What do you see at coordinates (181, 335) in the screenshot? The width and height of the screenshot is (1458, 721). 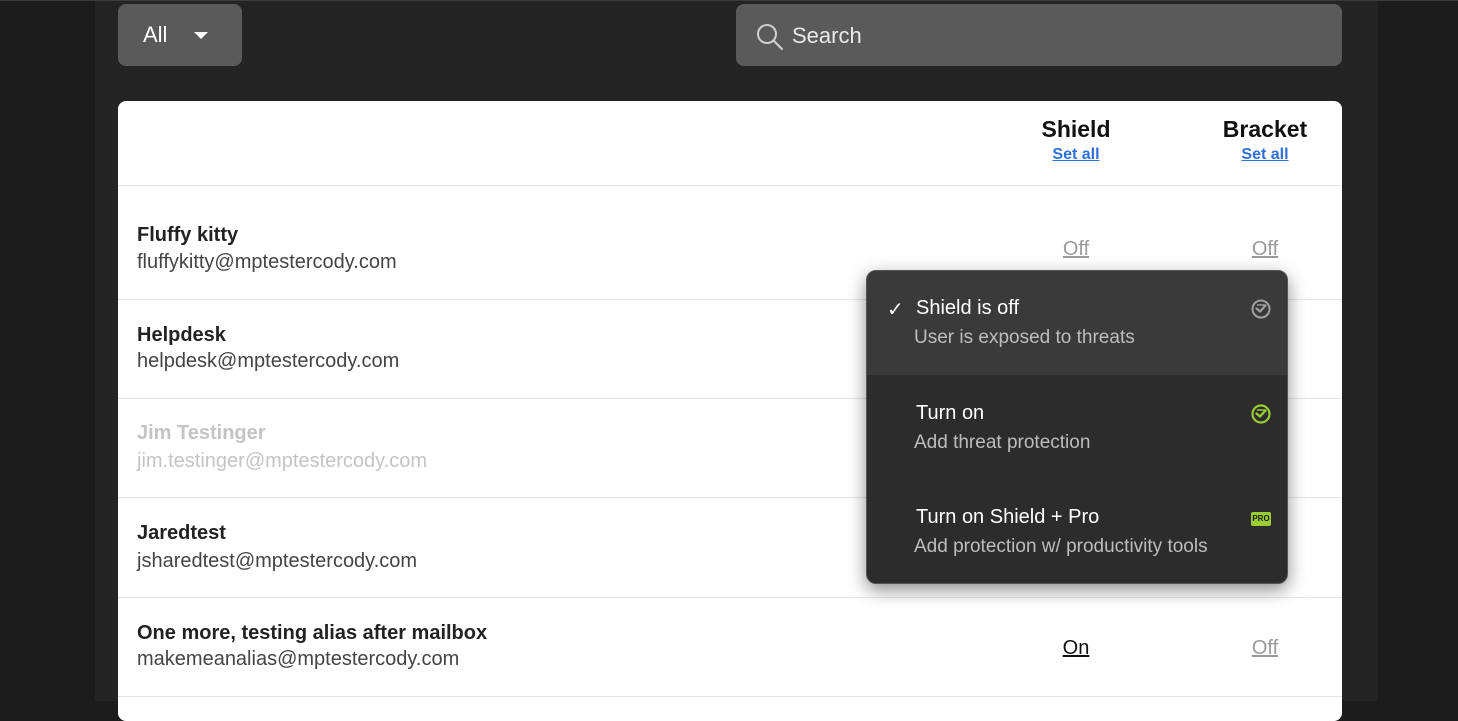 I see `user-name: Helpdesk` at bounding box center [181, 335].